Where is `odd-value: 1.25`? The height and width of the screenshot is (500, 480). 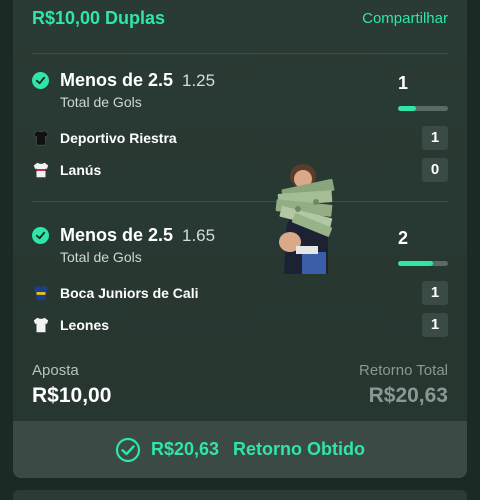
odd-value: 1.25 is located at coordinates (199, 80).